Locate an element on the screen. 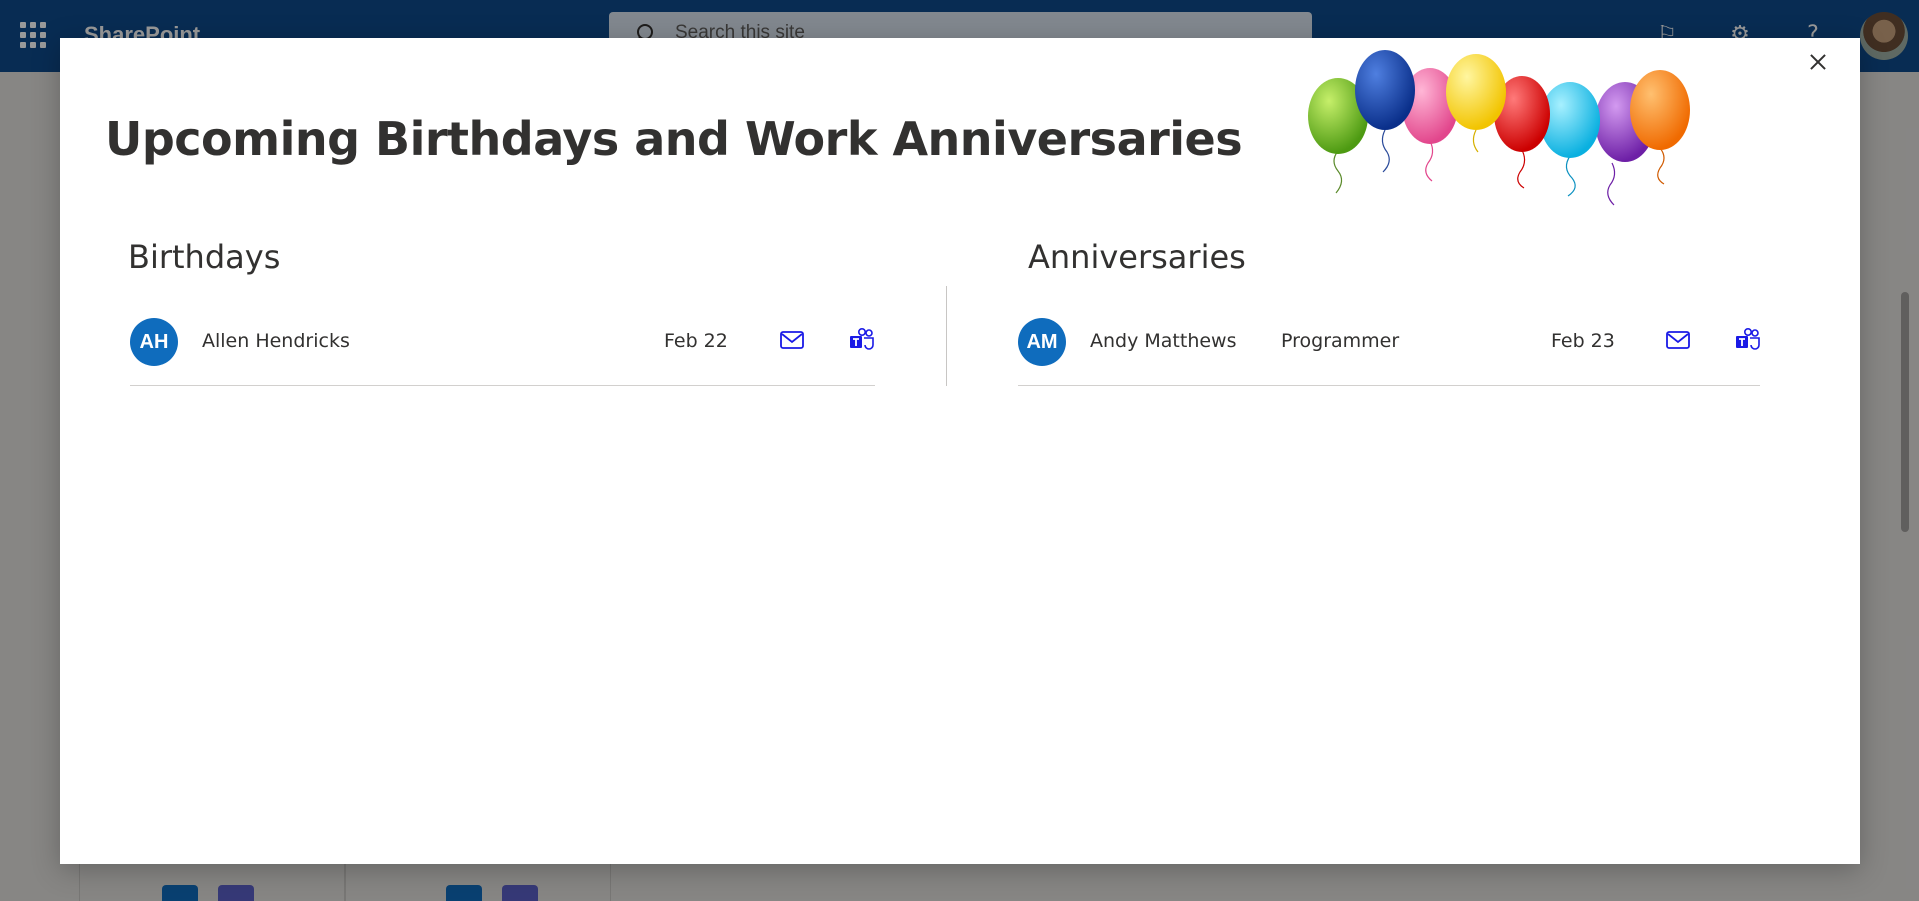 The image size is (1919, 901). anniversary-row: AM Andy Matthews Programmer Feb 23 is located at coordinates (1389, 336).